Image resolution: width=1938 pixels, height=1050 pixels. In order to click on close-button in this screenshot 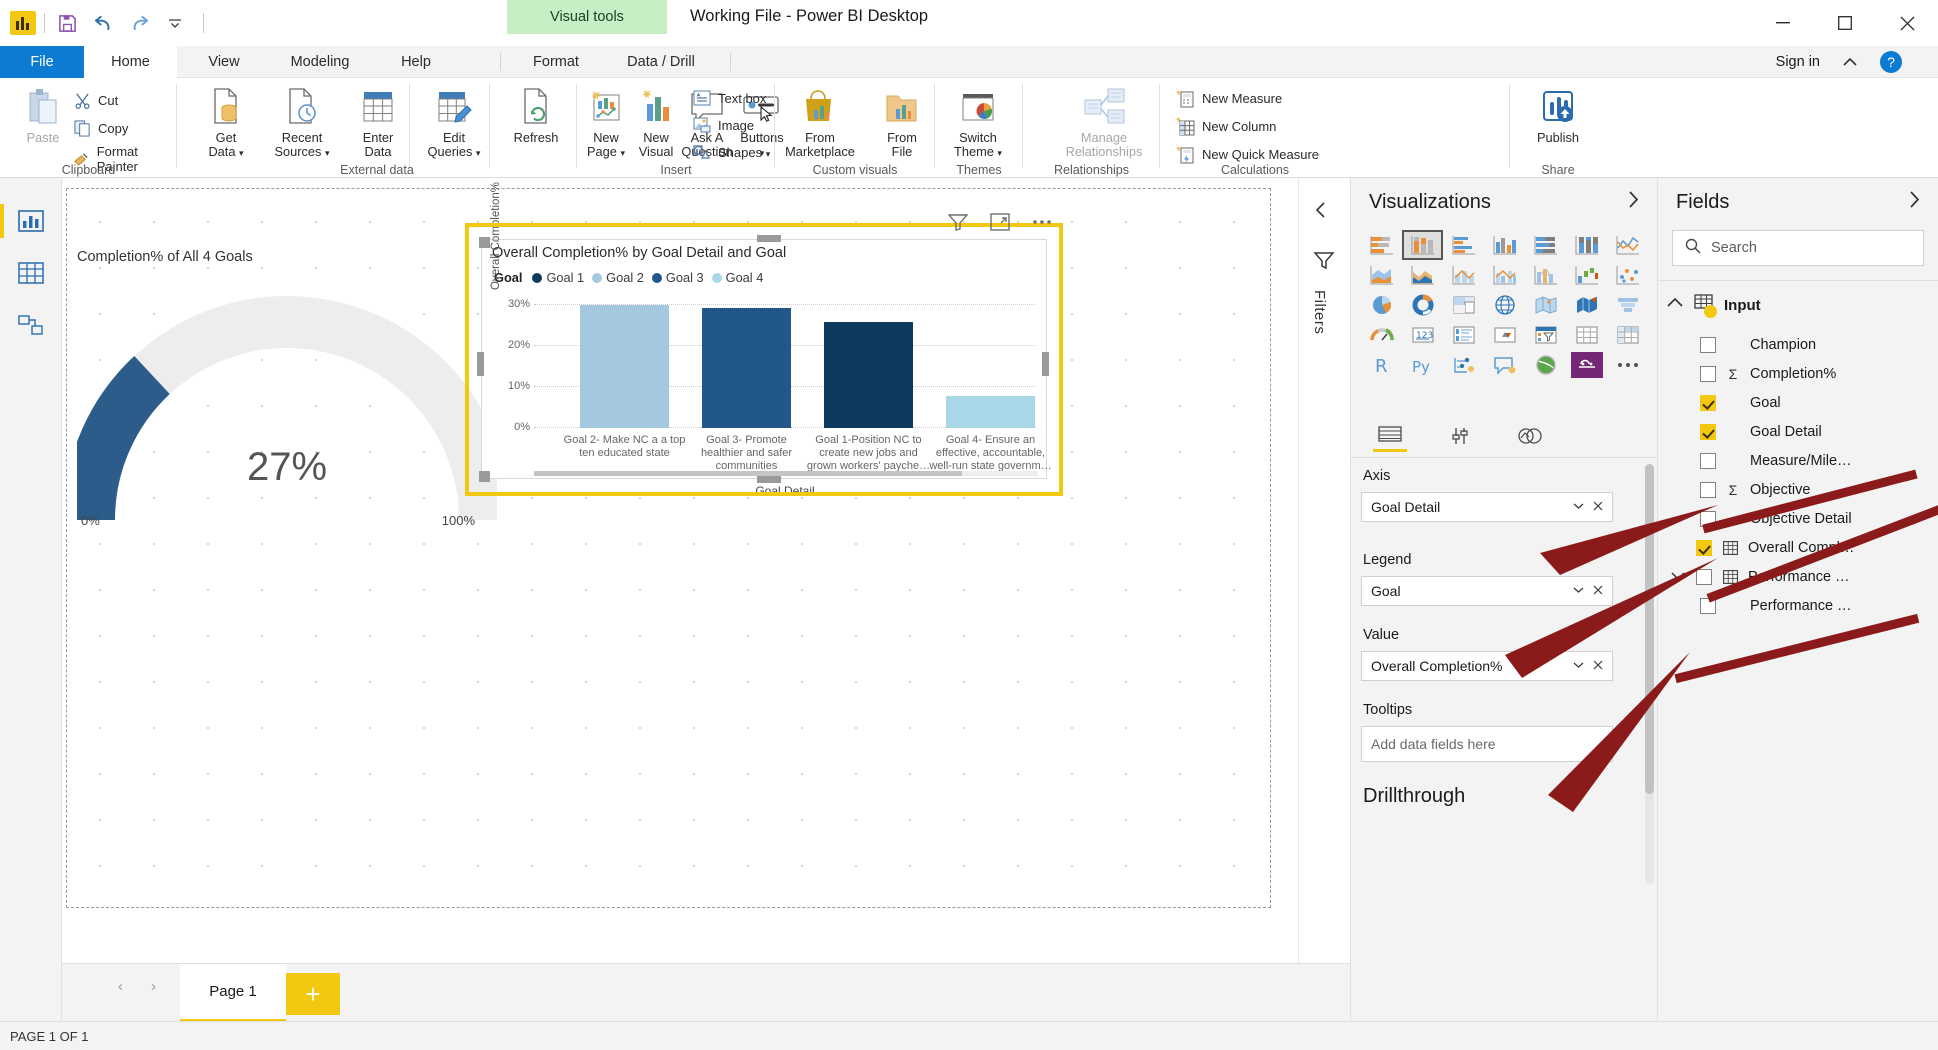, I will do `click(1907, 23)`.